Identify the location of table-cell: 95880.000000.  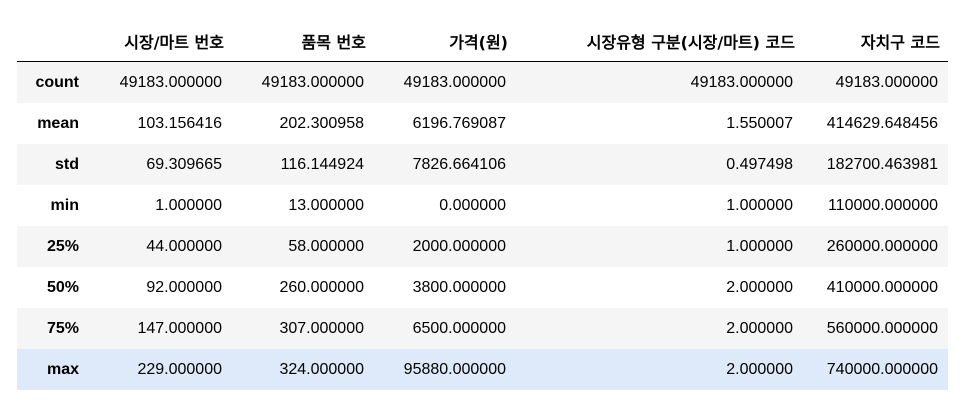
(454, 369).